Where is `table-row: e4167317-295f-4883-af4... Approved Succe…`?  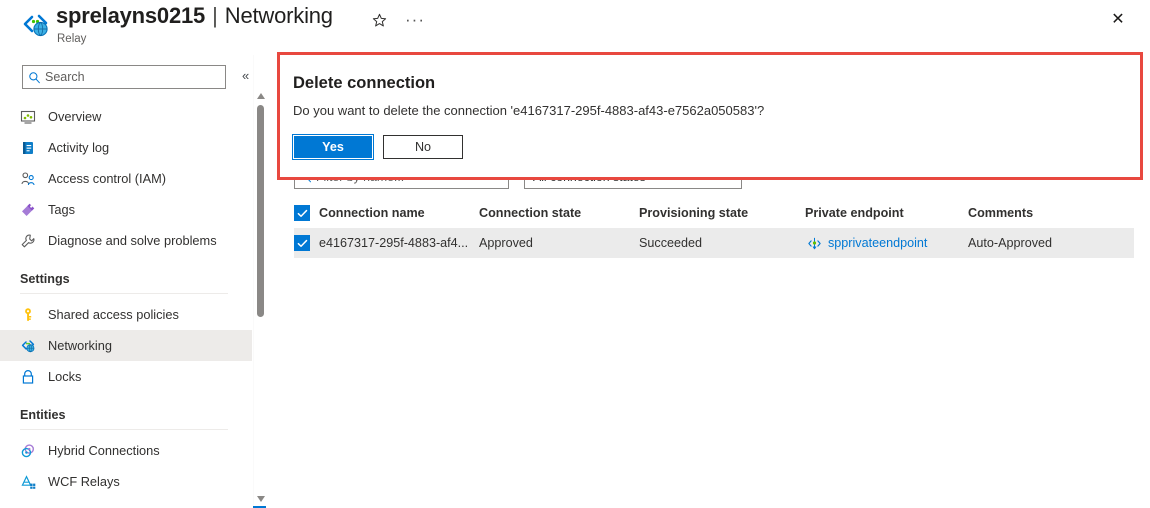
table-row: e4167317-295f-4883-af4... Approved Succe… is located at coordinates (714, 243).